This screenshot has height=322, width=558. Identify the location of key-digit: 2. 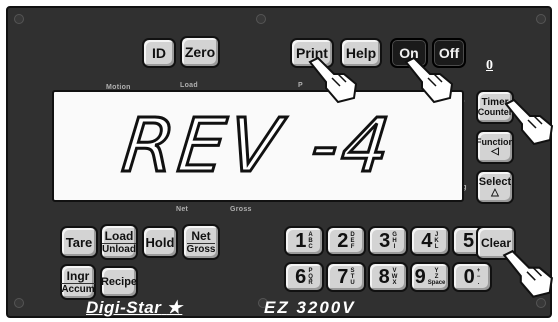
(343, 241).